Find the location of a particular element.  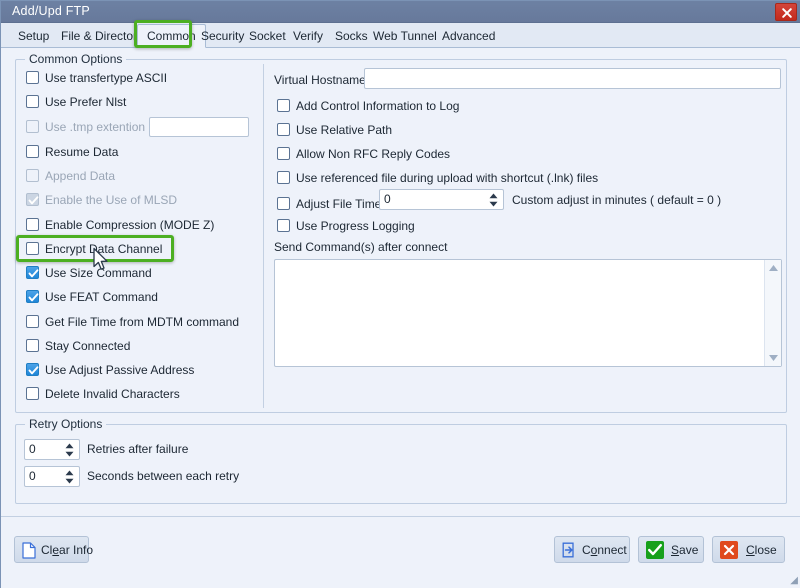

tab-verify: Verify is located at coordinates (308, 36).